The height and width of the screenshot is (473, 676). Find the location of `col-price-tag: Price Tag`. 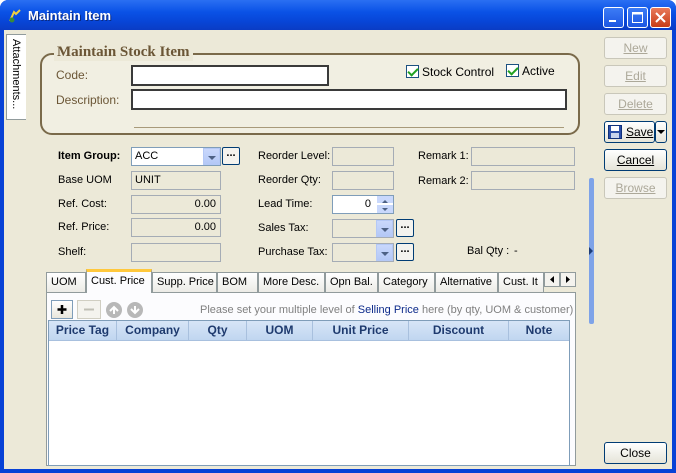

col-price-tag: Price Tag is located at coordinates (83, 331).